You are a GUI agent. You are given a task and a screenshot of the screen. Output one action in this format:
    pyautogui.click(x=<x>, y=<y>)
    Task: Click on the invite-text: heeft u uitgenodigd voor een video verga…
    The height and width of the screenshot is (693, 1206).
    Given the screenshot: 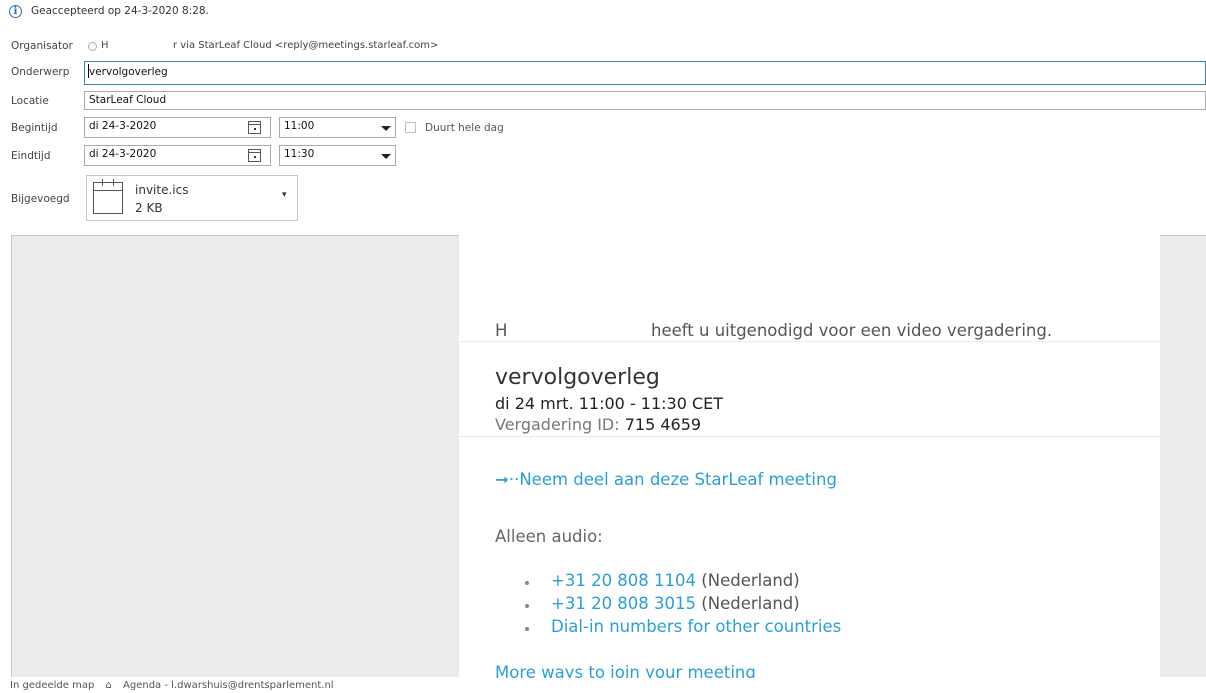 What is the action you would take?
    pyautogui.click(x=852, y=330)
    